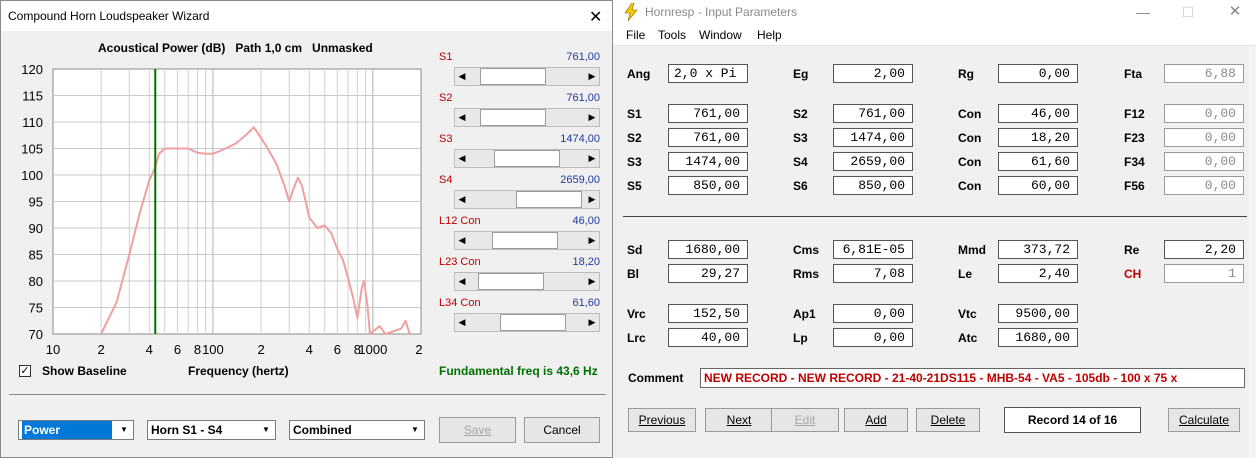 This screenshot has height=458, width=1256. What do you see at coordinates (631, 12) in the screenshot?
I see `lightning-icon` at bounding box center [631, 12].